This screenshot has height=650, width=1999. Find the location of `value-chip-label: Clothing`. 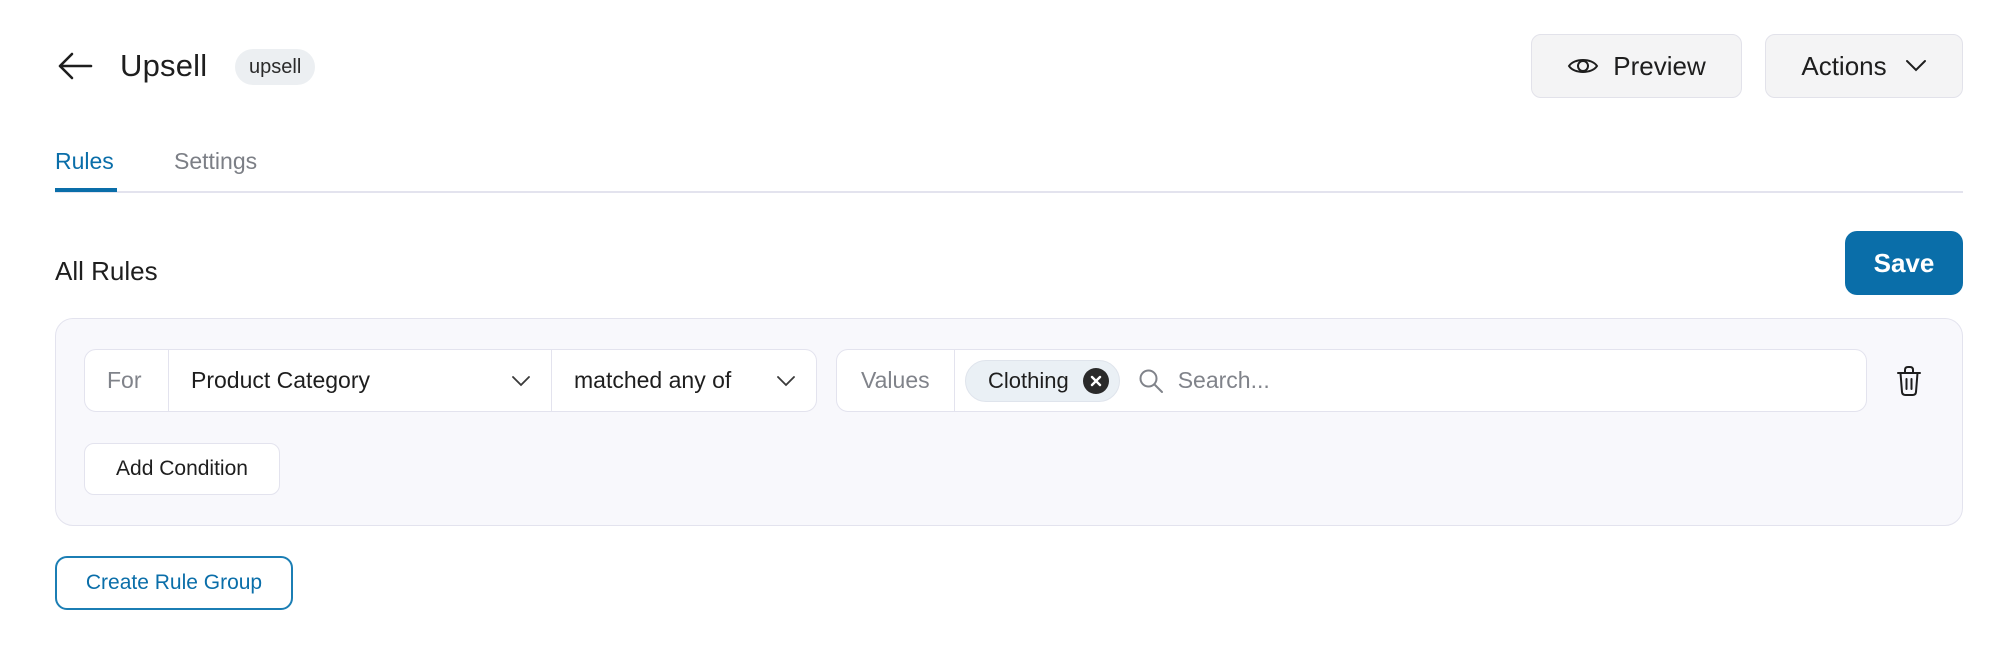

value-chip-label: Clothing is located at coordinates (1028, 380).